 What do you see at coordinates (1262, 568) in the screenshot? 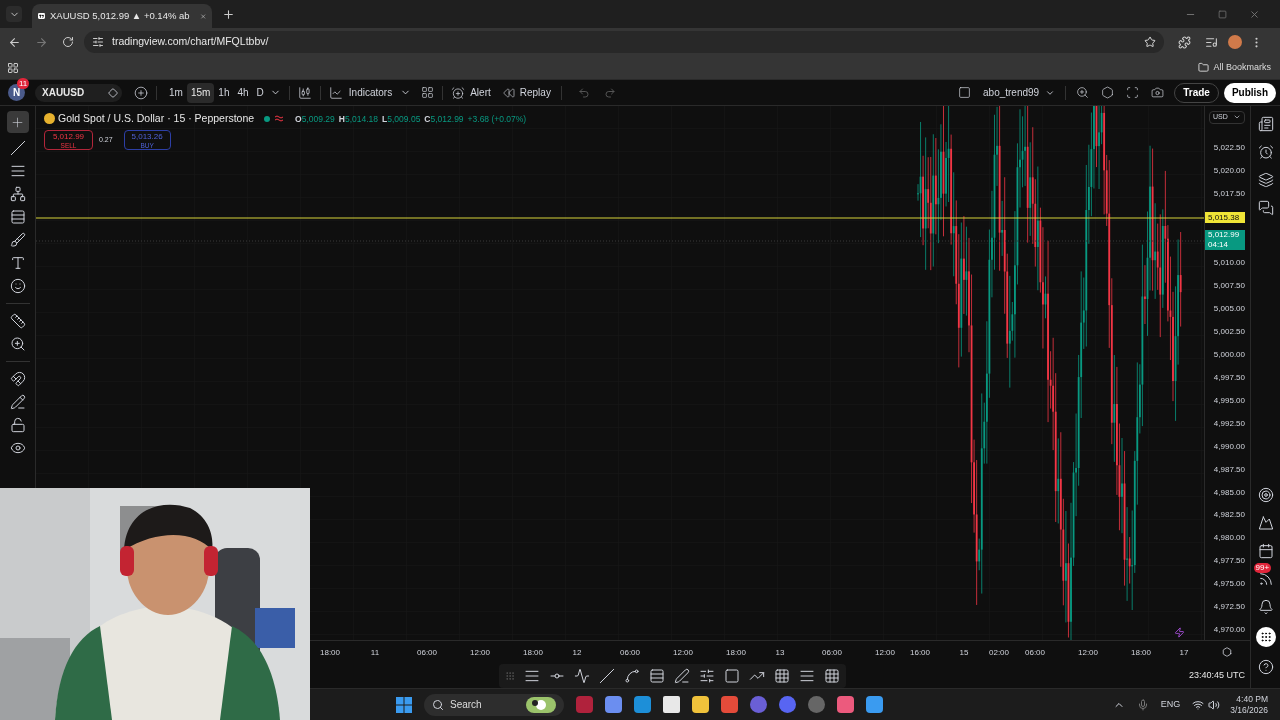
I see `feed-badge: 99+` at bounding box center [1262, 568].